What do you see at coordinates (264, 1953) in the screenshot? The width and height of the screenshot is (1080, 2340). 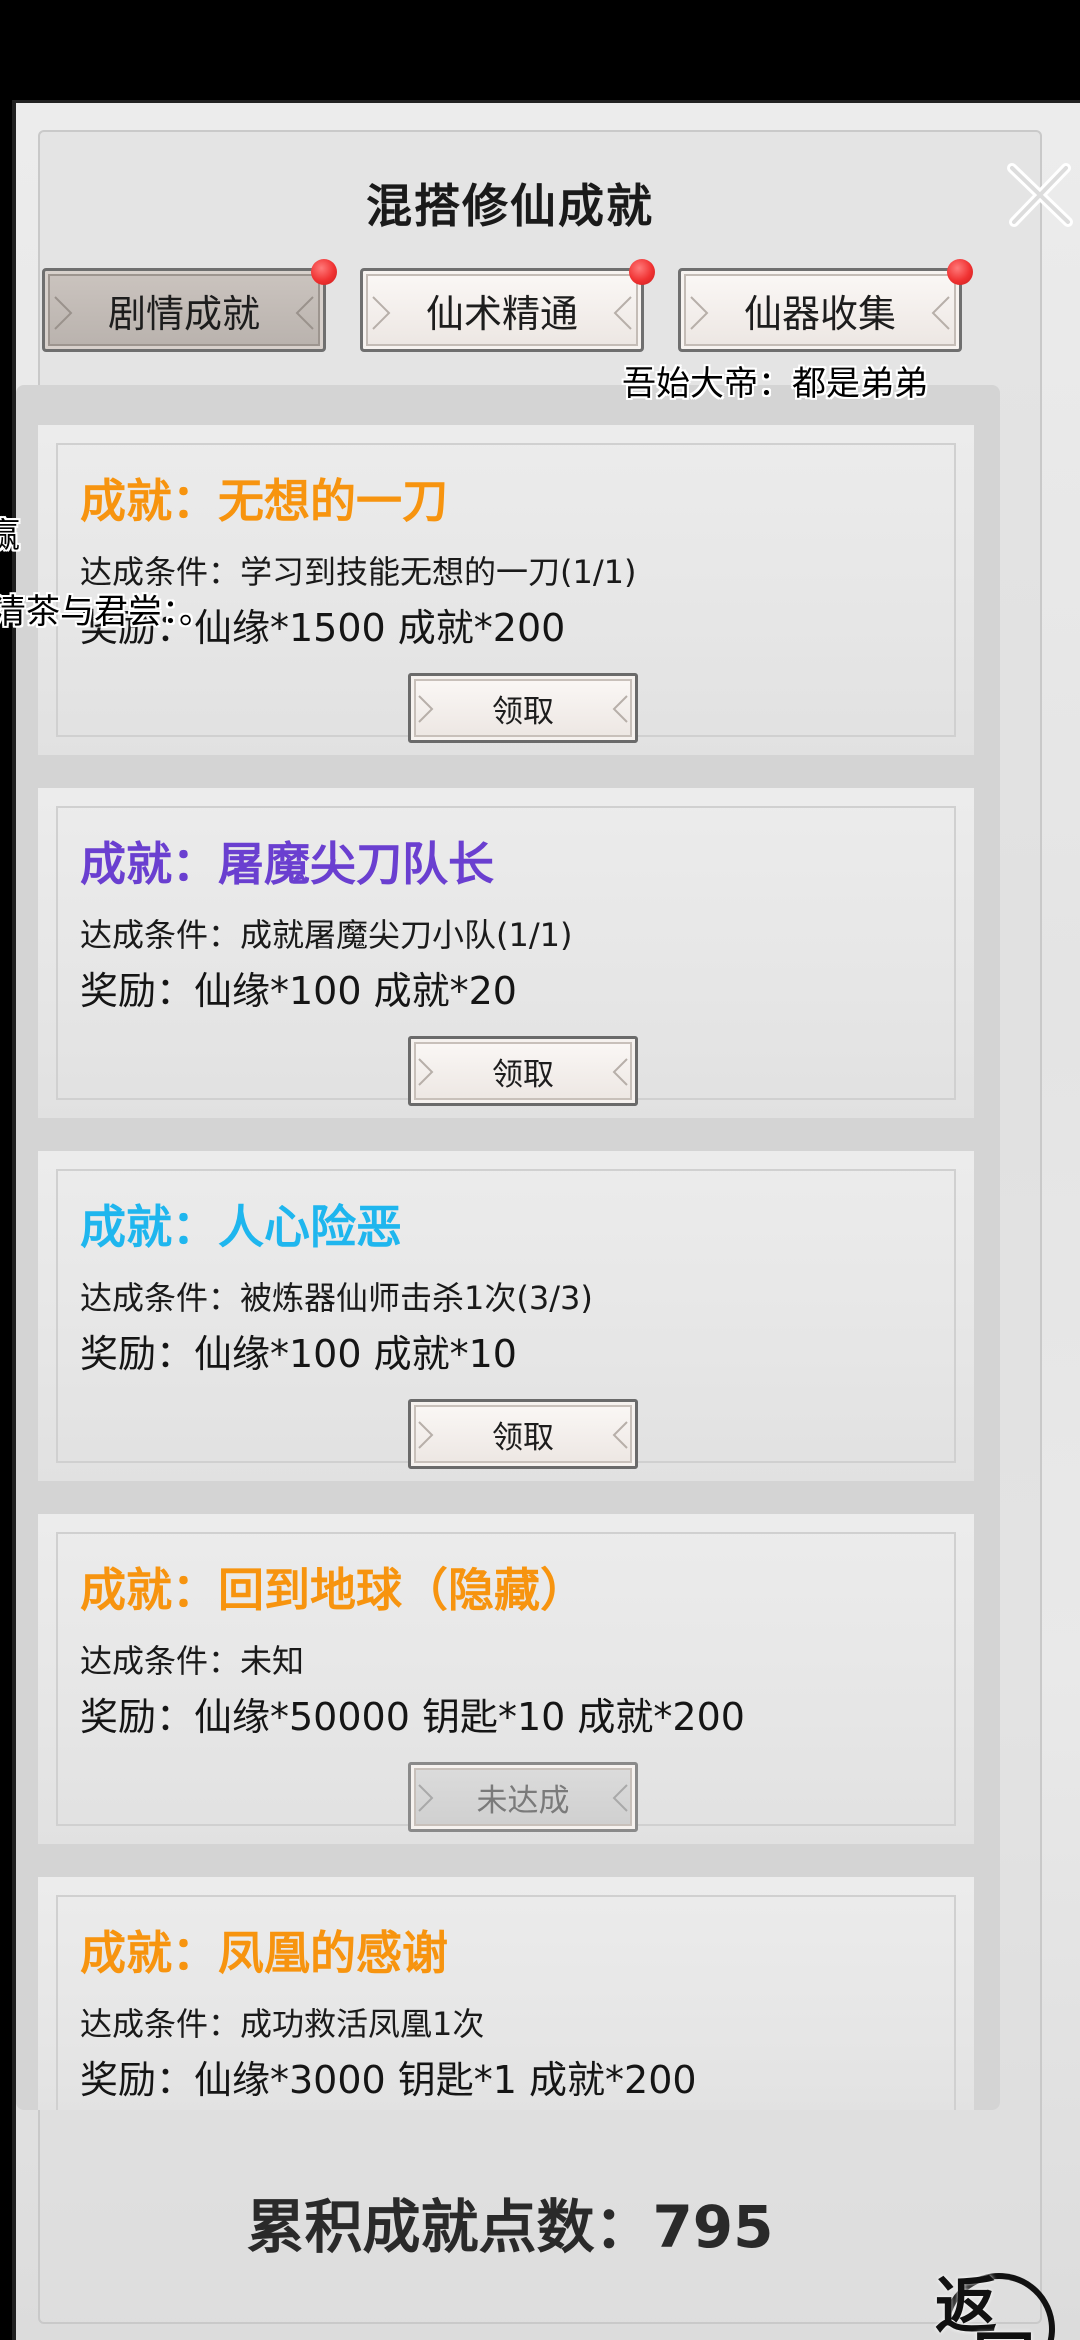 I see `achievement-title: 成就：凤凰的感谢` at bounding box center [264, 1953].